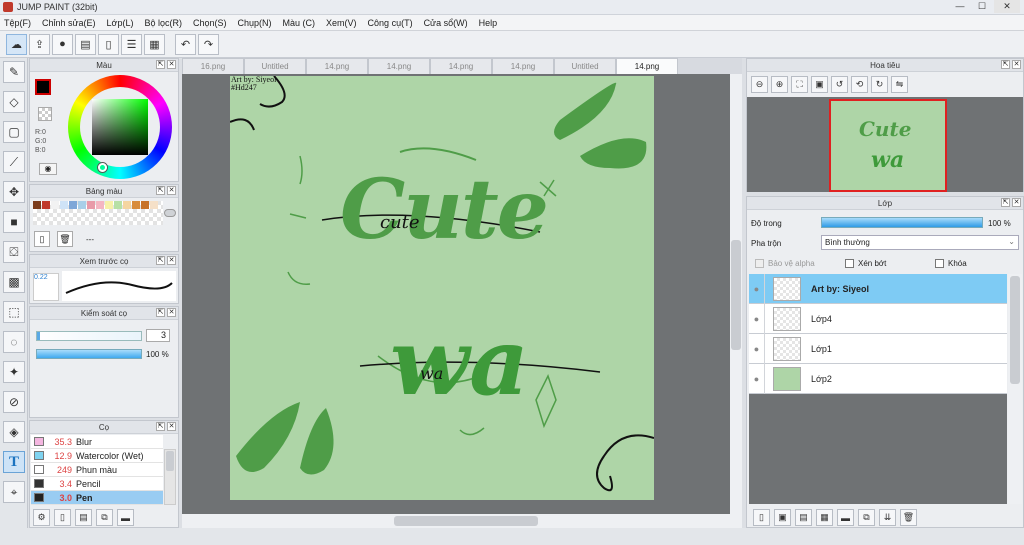 The height and width of the screenshot is (545, 1024). Describe the element at coordinates (466, 521) in the screenshot. I see `canvas-horizontal-thumb` at that location.